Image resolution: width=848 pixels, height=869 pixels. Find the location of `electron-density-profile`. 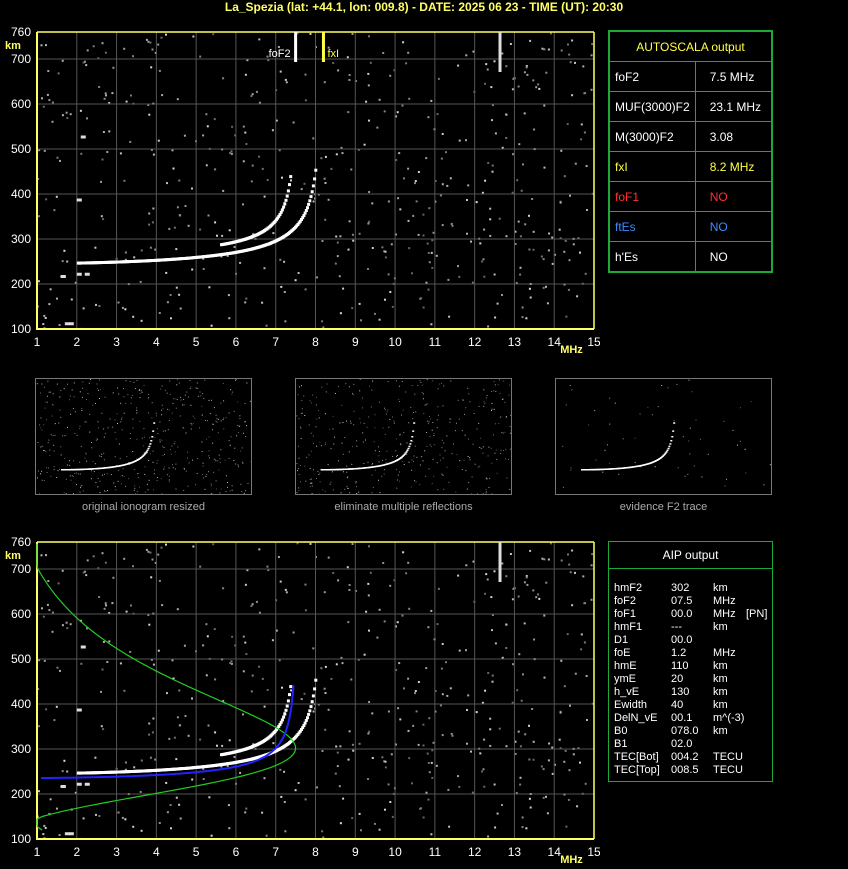

electron-density-profile is located at coordinates (166, 687).